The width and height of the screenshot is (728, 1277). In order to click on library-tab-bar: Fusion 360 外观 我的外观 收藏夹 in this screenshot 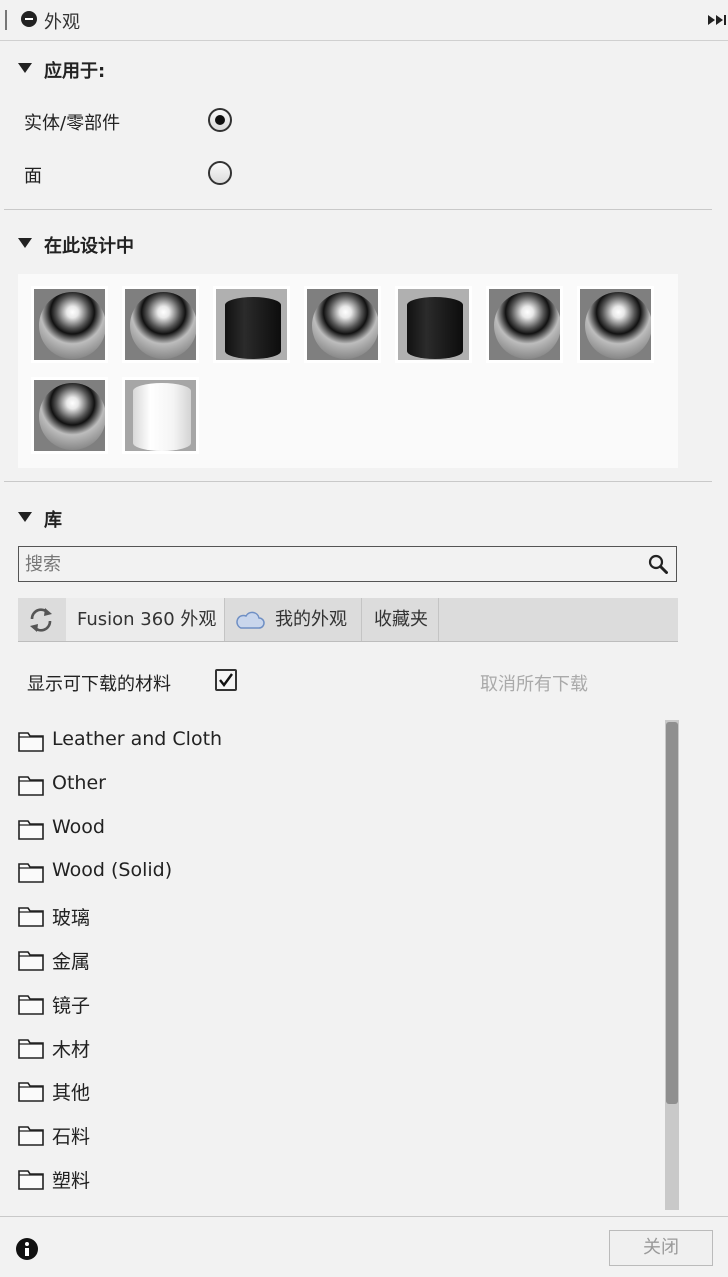, I will do `click(348, 620)`.